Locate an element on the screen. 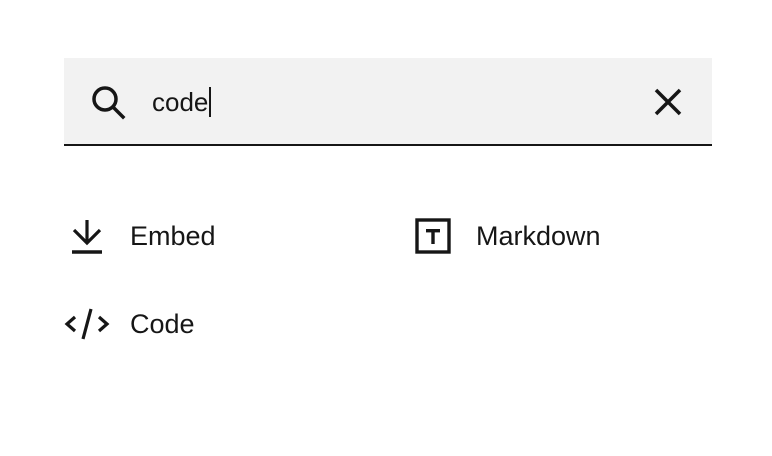  search-input-value: code is located at coordinates (180, 102).